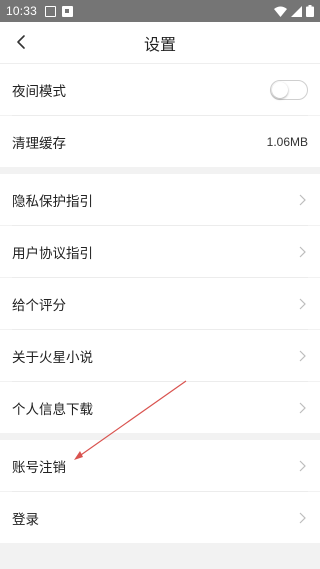 This screenshot has height=569, width=320. Describe the element at coordinates (39, 467) in the screenshot. I see `list-item-label: 账号注销` at that location.